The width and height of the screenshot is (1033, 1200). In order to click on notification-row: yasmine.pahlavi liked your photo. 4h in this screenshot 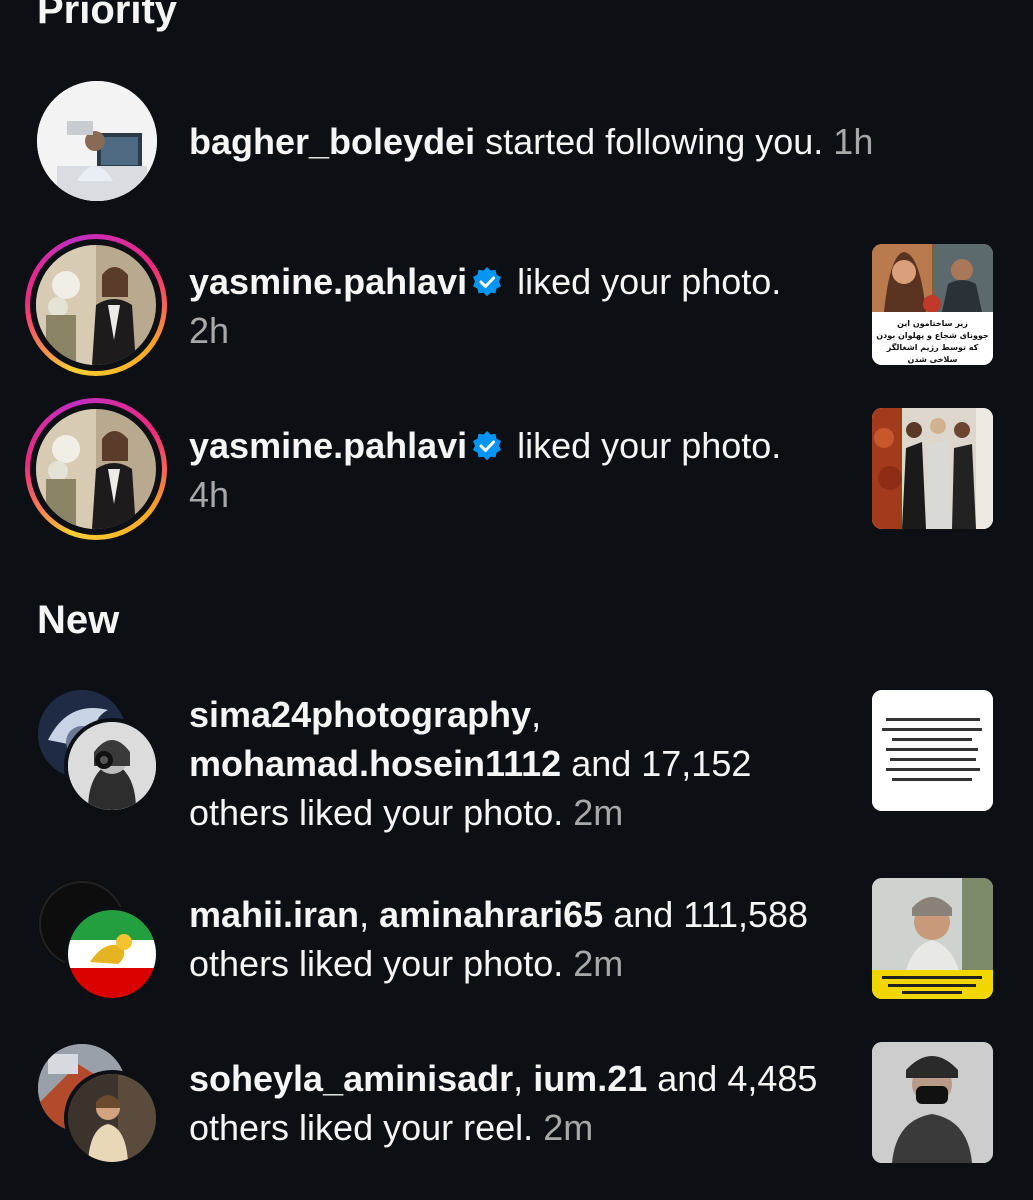, I will do `click(516, 468)`.